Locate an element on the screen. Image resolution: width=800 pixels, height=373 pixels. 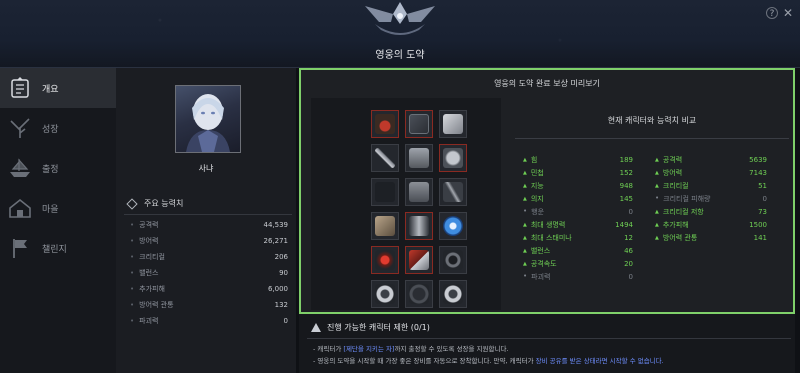
compare-value: 948 is located at coordinates (626, 186).